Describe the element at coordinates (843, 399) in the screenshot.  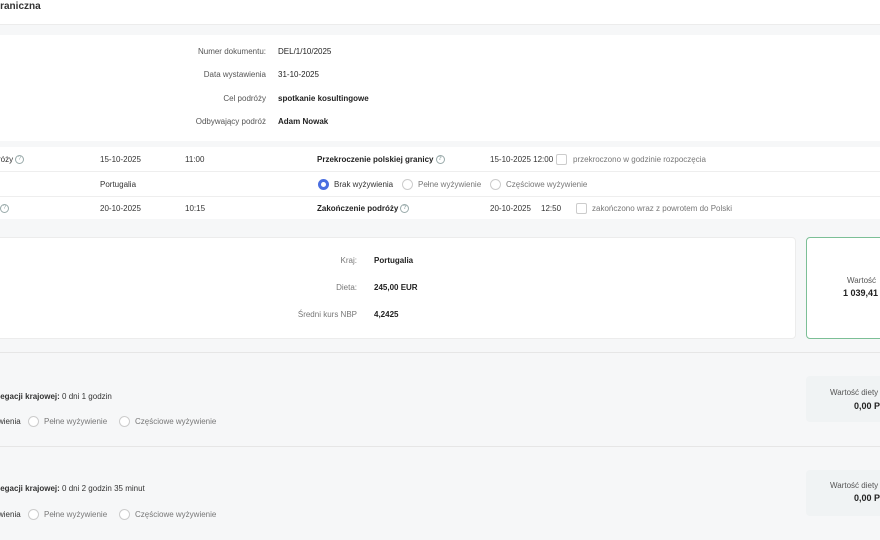
I see `domestic-total-box-1: Wartość diety 0,00 P` at that location.